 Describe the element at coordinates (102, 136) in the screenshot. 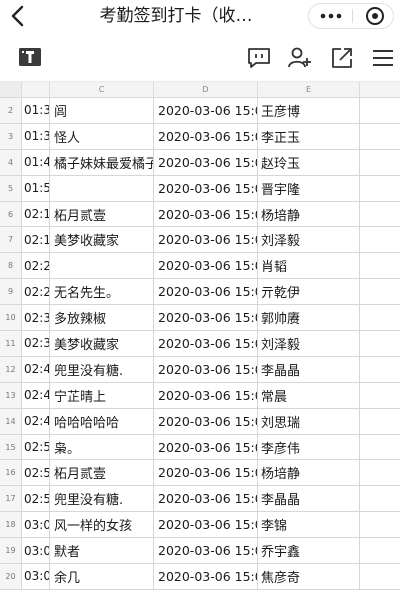

I see `cell-nickname: 怪人` at that location.